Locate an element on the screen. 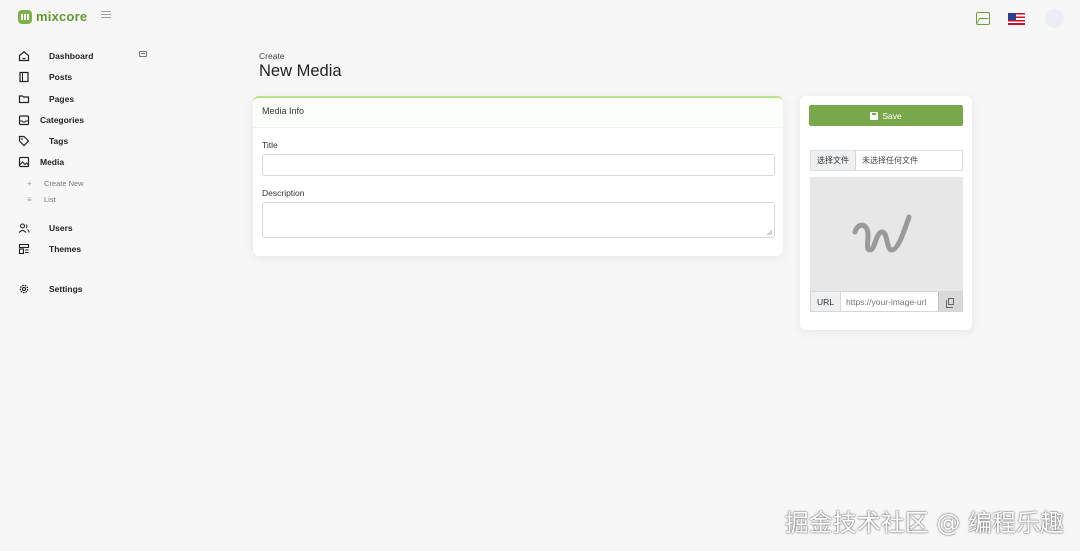  file-status: 未选择任何文件 is located at coordinates (890, 160).